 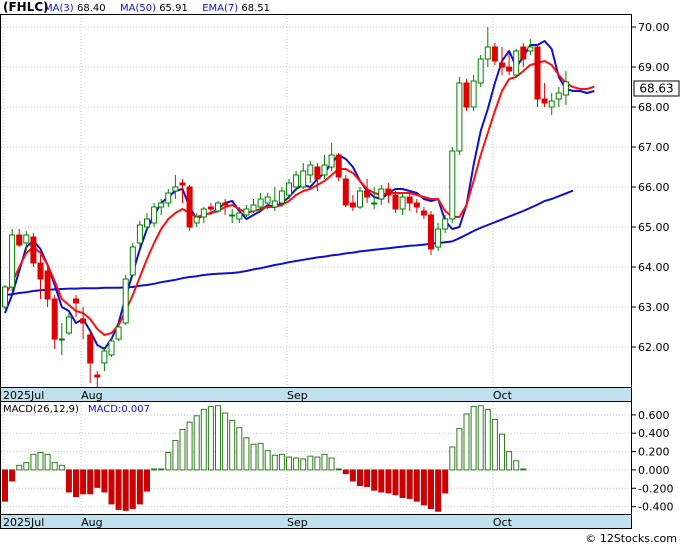 What do you see at coordinates (503, 395) in the screenshot?
I see `date-label: Oct` at bounding box center [503, 395].